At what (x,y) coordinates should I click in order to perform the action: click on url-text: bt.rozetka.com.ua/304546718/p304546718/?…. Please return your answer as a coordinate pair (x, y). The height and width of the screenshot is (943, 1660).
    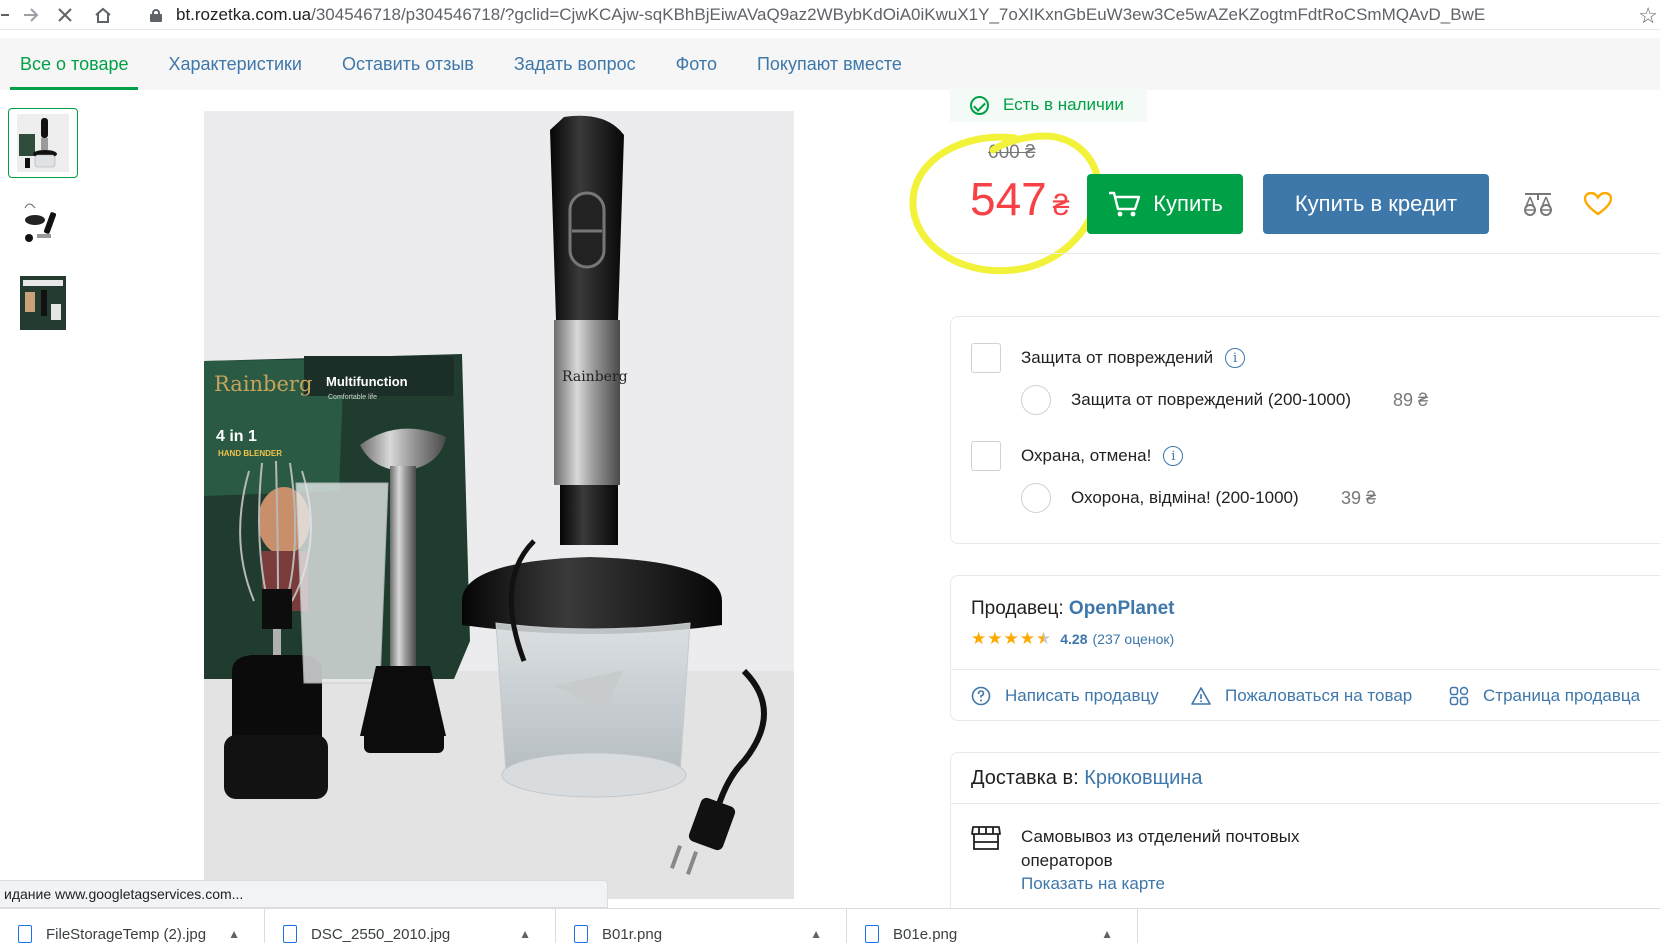
    Looking at the image, I should click on (830, 15).